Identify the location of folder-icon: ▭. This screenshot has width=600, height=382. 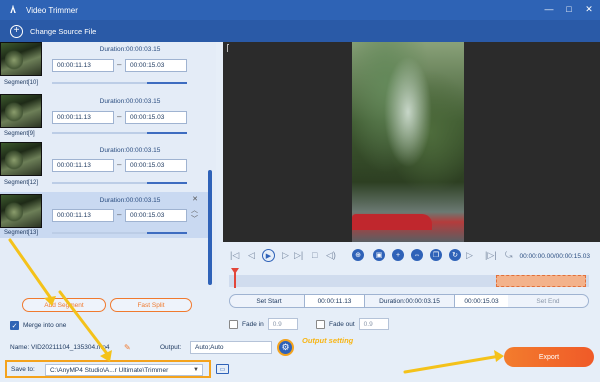
(222, 369).